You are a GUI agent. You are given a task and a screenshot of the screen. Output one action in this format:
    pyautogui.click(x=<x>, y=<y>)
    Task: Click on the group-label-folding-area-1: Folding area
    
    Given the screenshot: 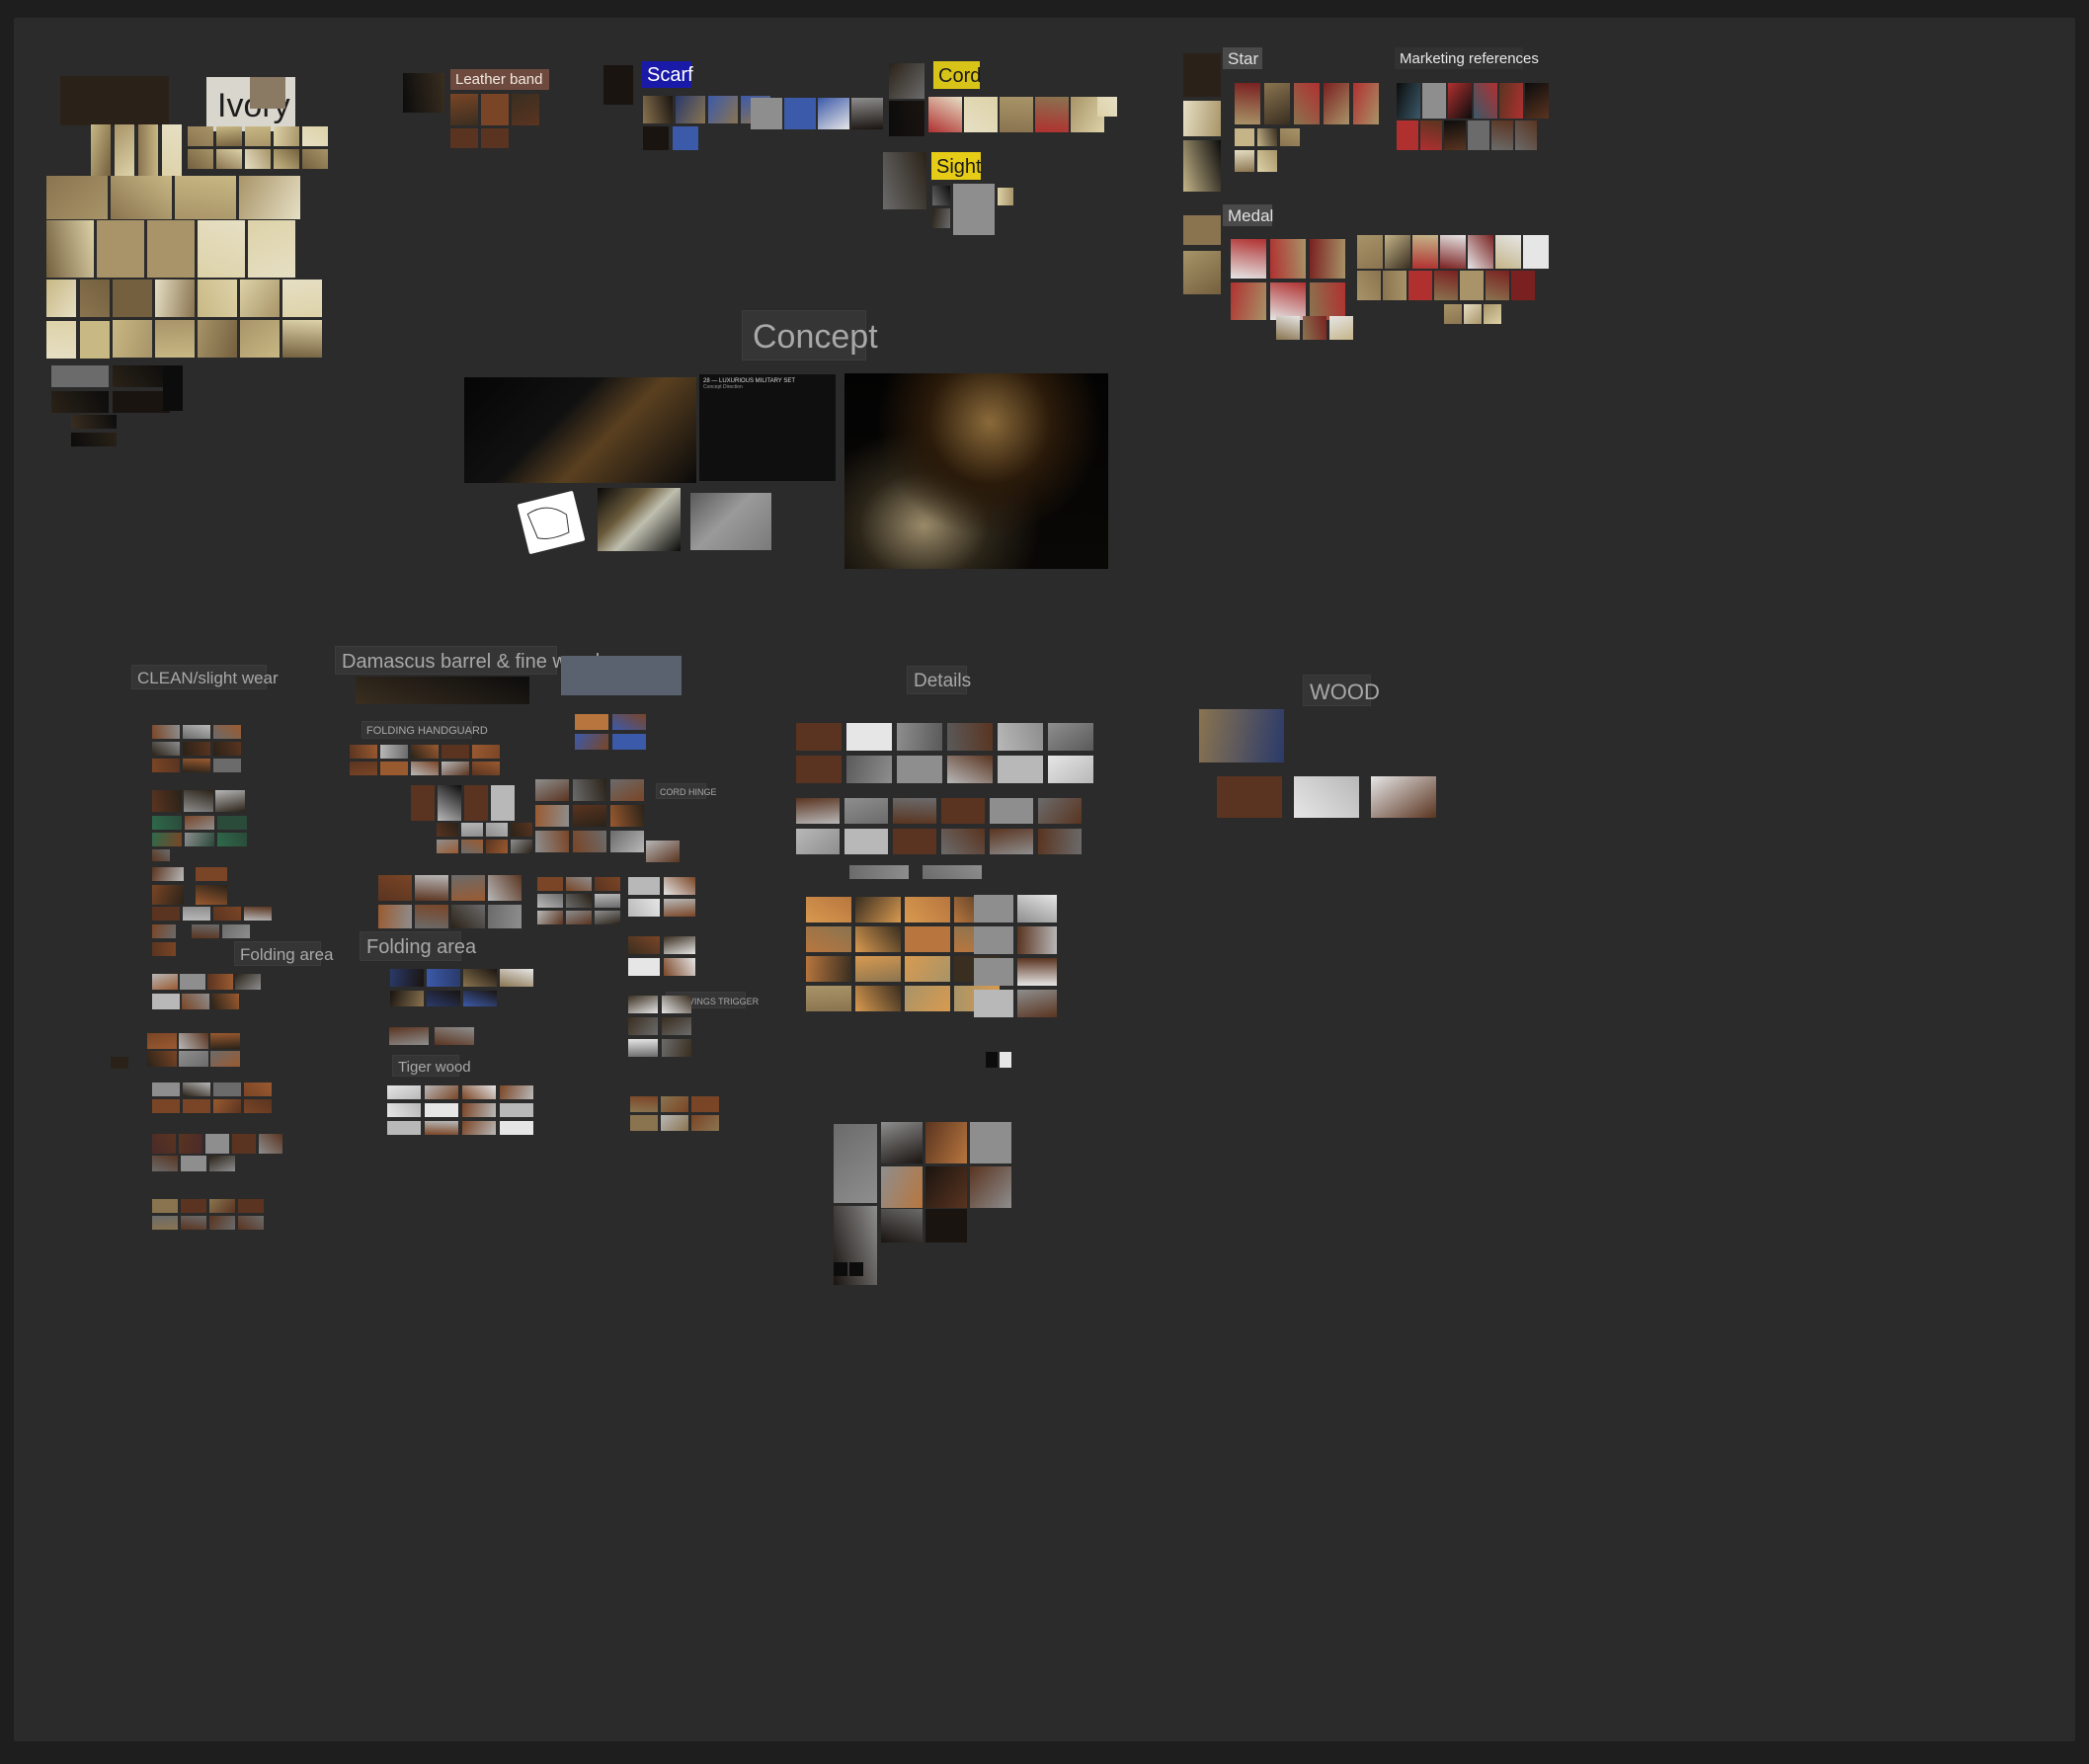 What is the action you would take?
    pyautogui.click(x=284, y=954)
    